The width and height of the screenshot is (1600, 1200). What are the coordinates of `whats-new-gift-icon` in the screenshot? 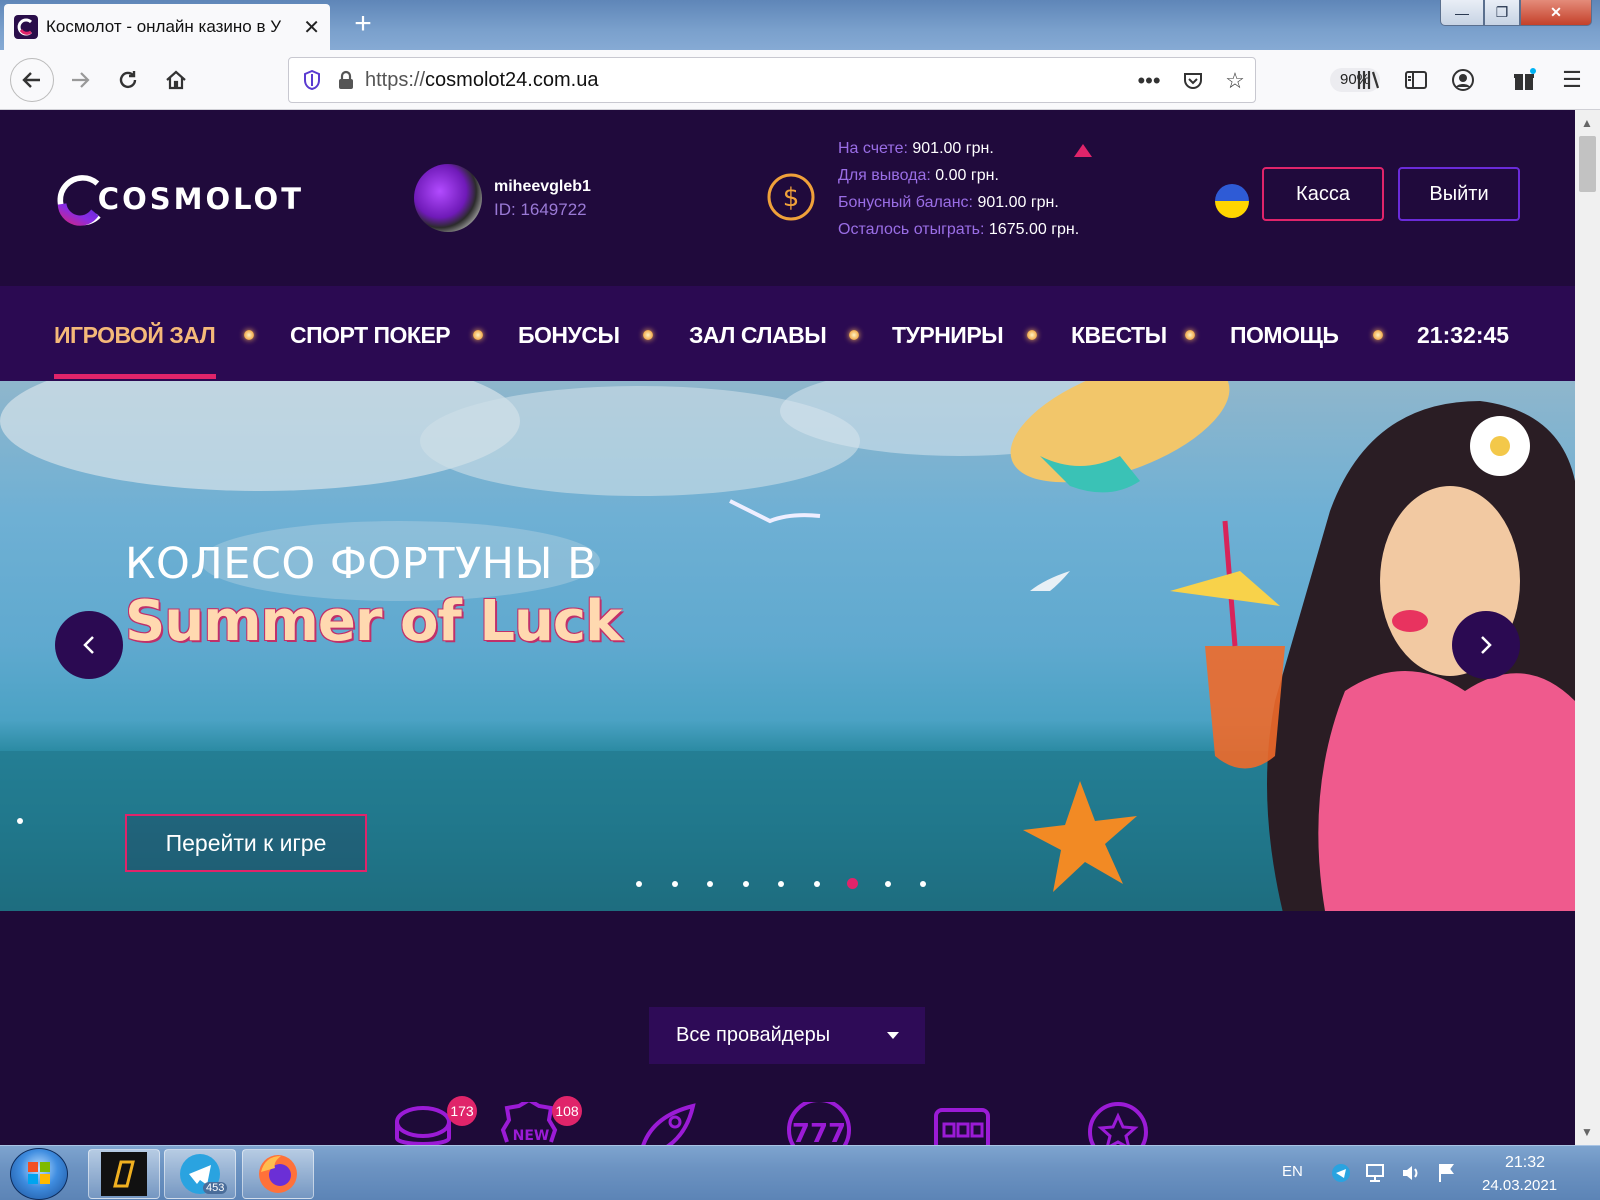 It's located at (1524, 80).